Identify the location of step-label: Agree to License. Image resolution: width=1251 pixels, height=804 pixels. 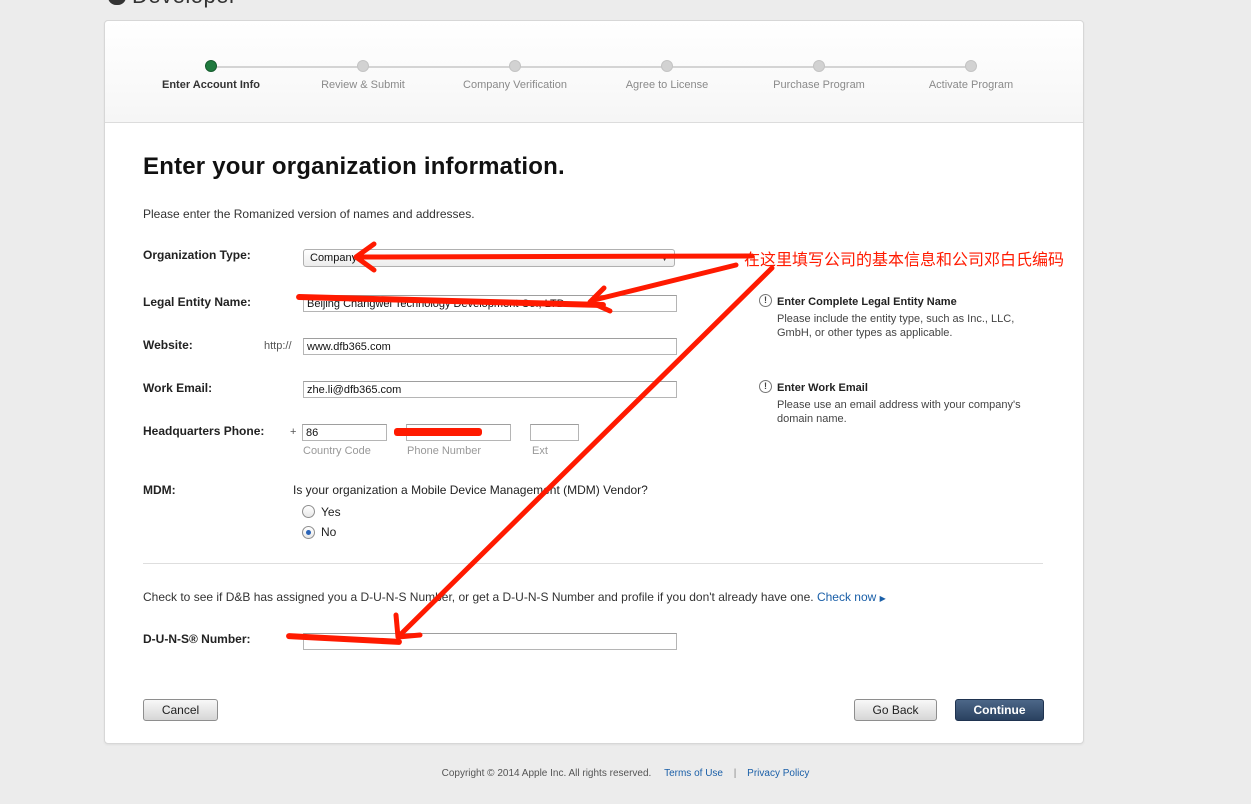
(667, 85).